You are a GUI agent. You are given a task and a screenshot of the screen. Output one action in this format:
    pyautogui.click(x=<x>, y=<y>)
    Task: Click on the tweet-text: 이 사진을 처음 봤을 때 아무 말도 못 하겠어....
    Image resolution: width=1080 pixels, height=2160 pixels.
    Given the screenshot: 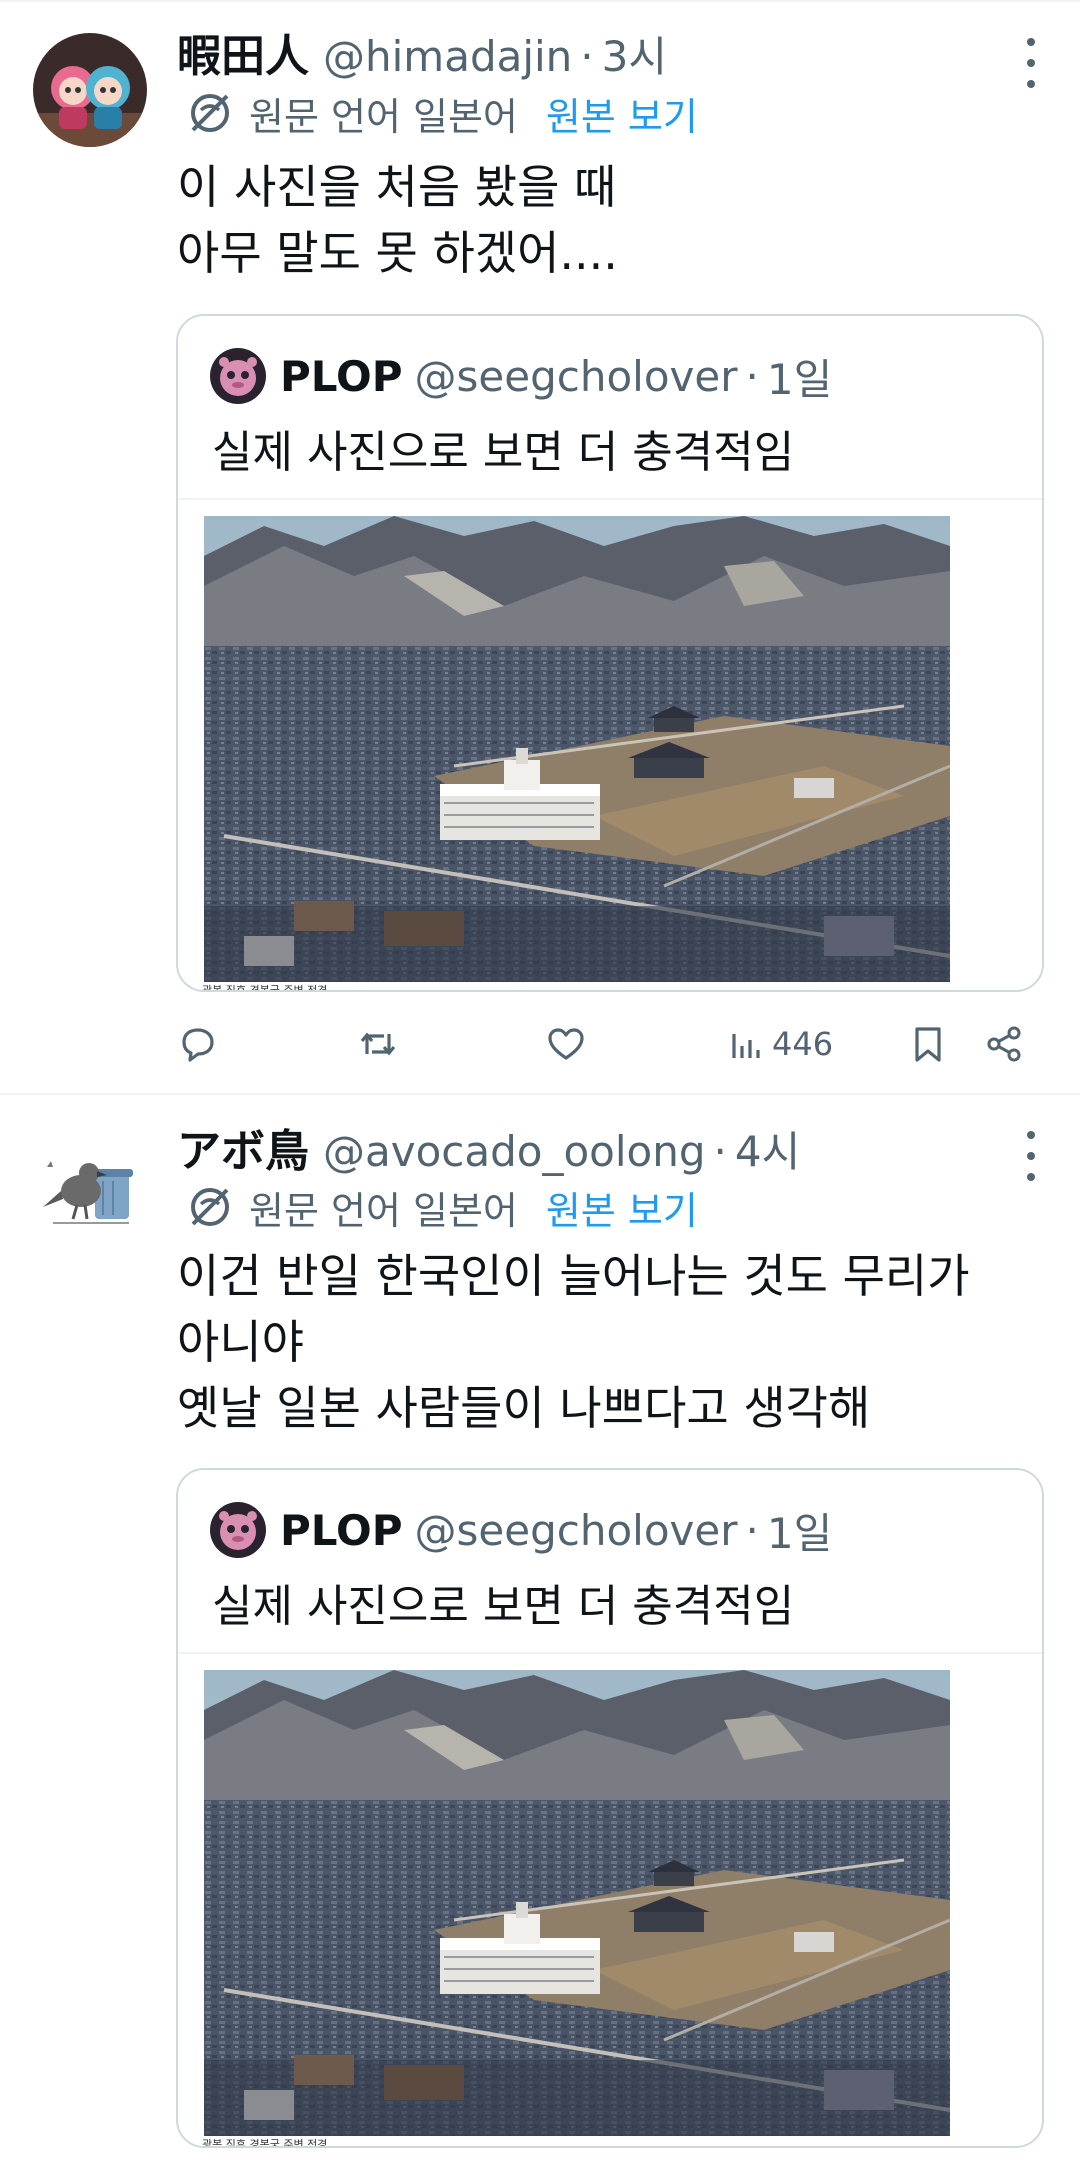 What is the action you would take?
    pyautogui.click(x=397, y=220)
    